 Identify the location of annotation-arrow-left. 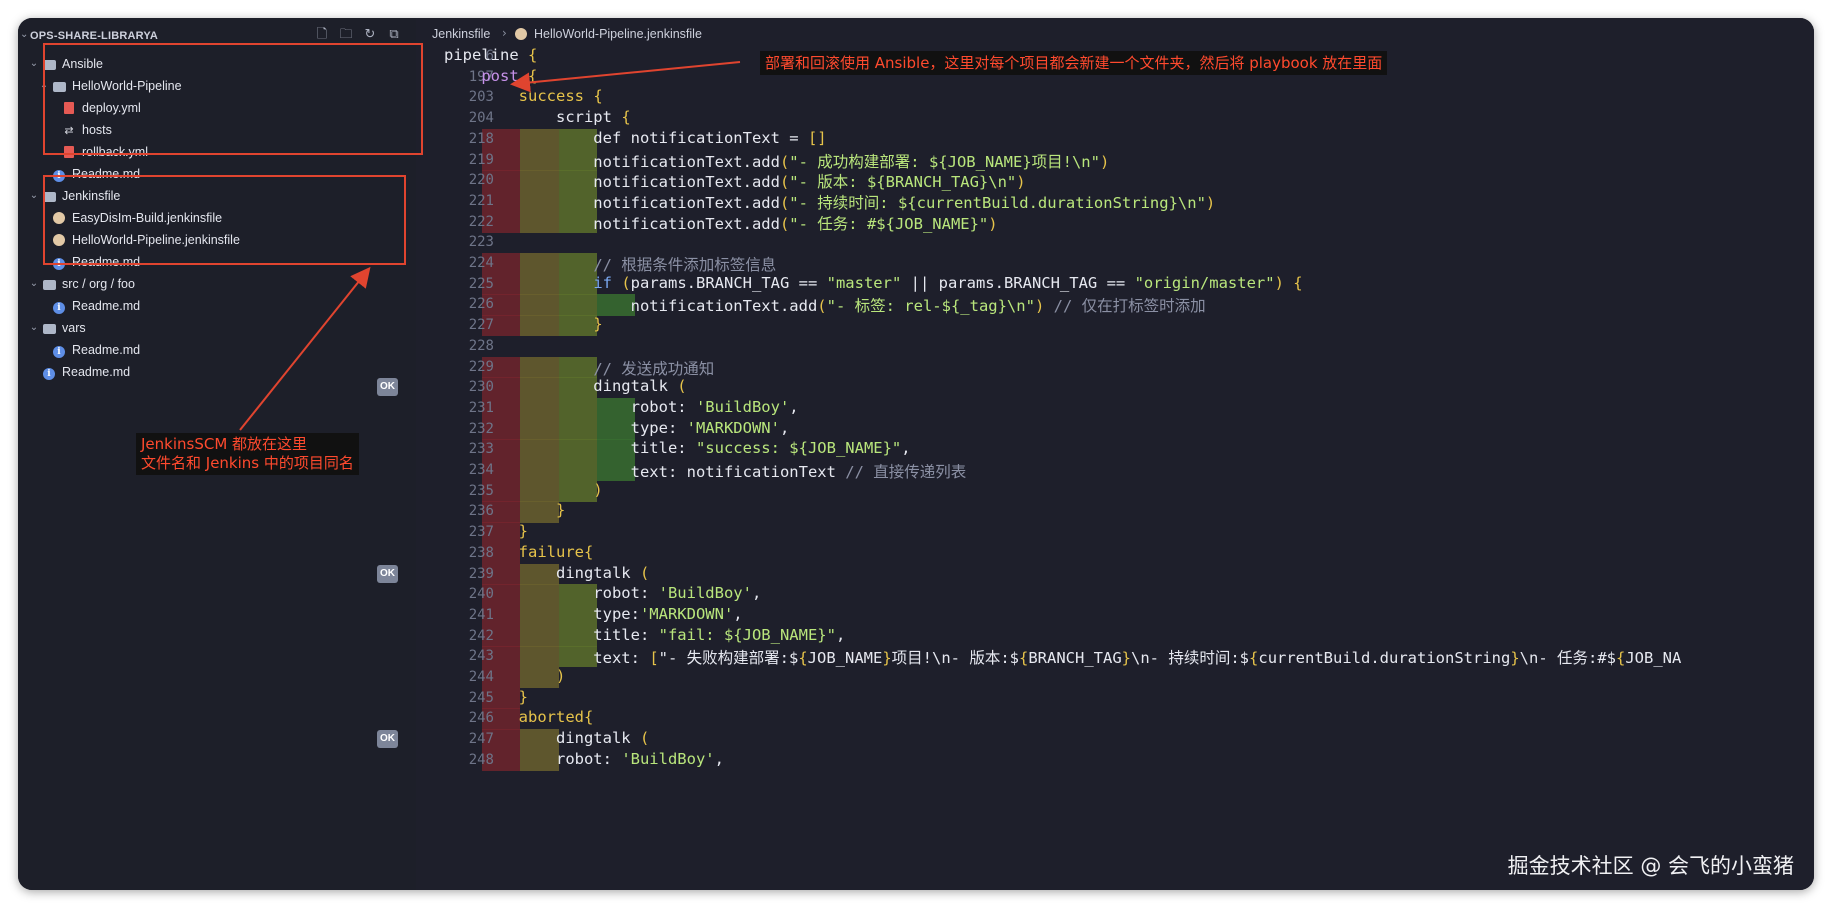
(305, 348).